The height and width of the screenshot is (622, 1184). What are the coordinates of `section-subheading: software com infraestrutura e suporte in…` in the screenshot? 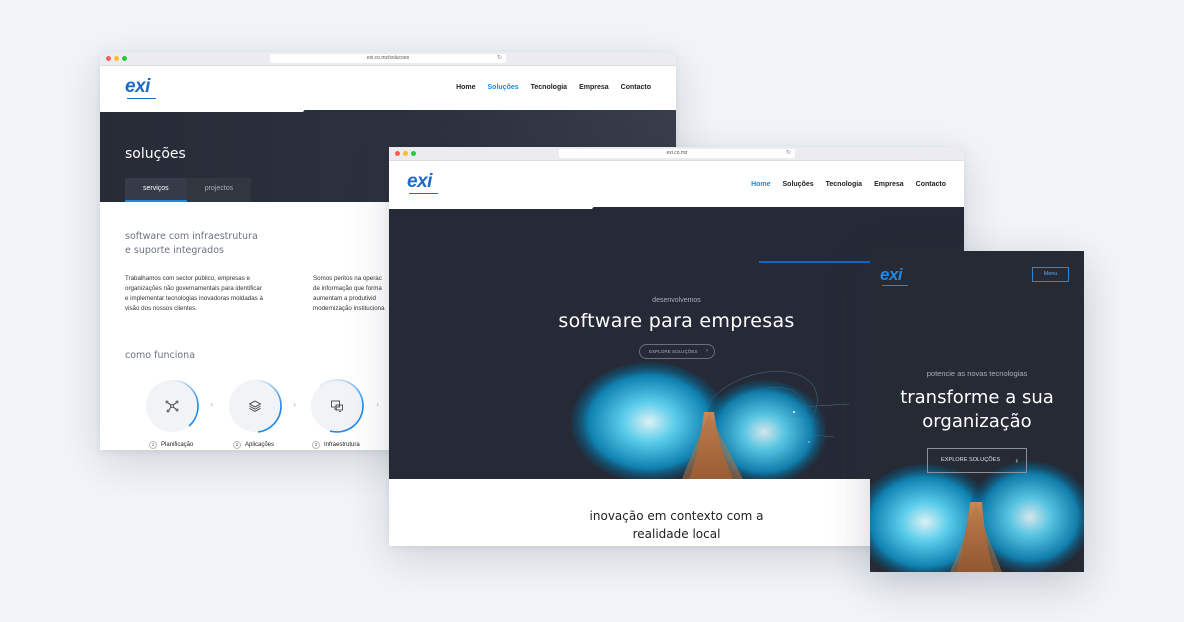 It's located at (191, 244).